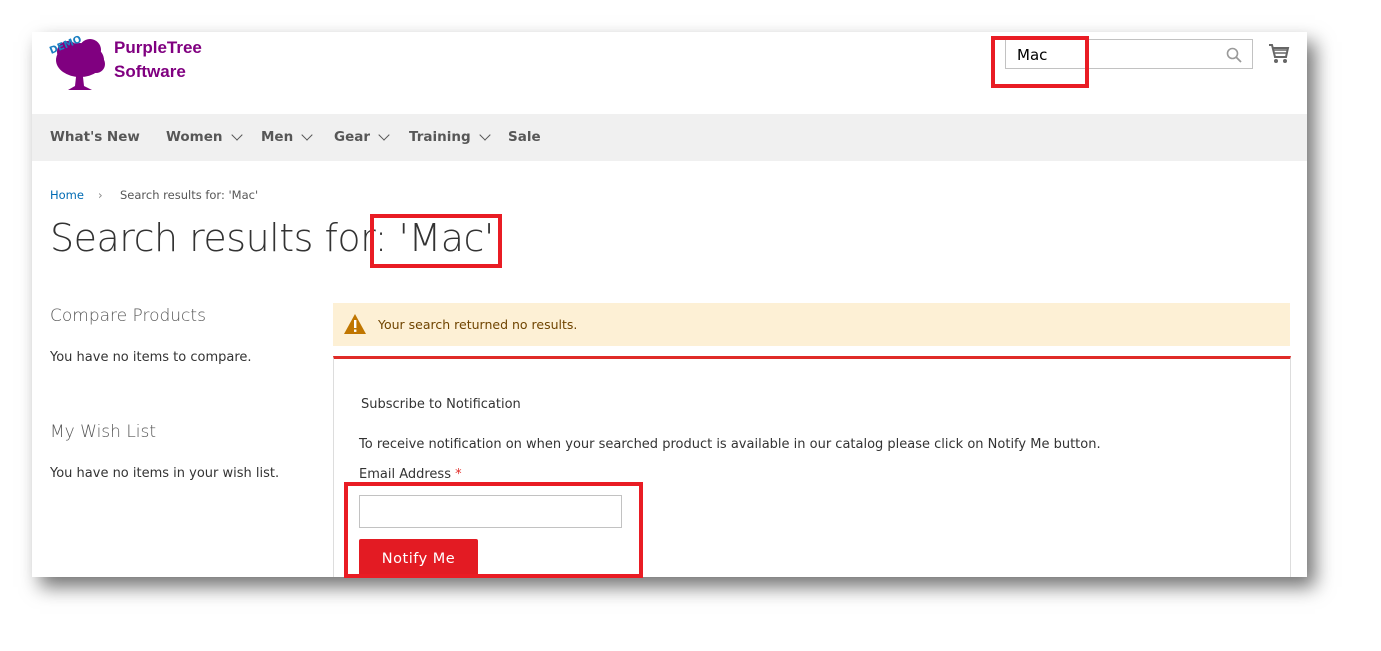 The width and height of the screenshot is (1381, 651). Describe the element at coordinates (1234, 55) in the screenshot. I see `search-icon` at that location.